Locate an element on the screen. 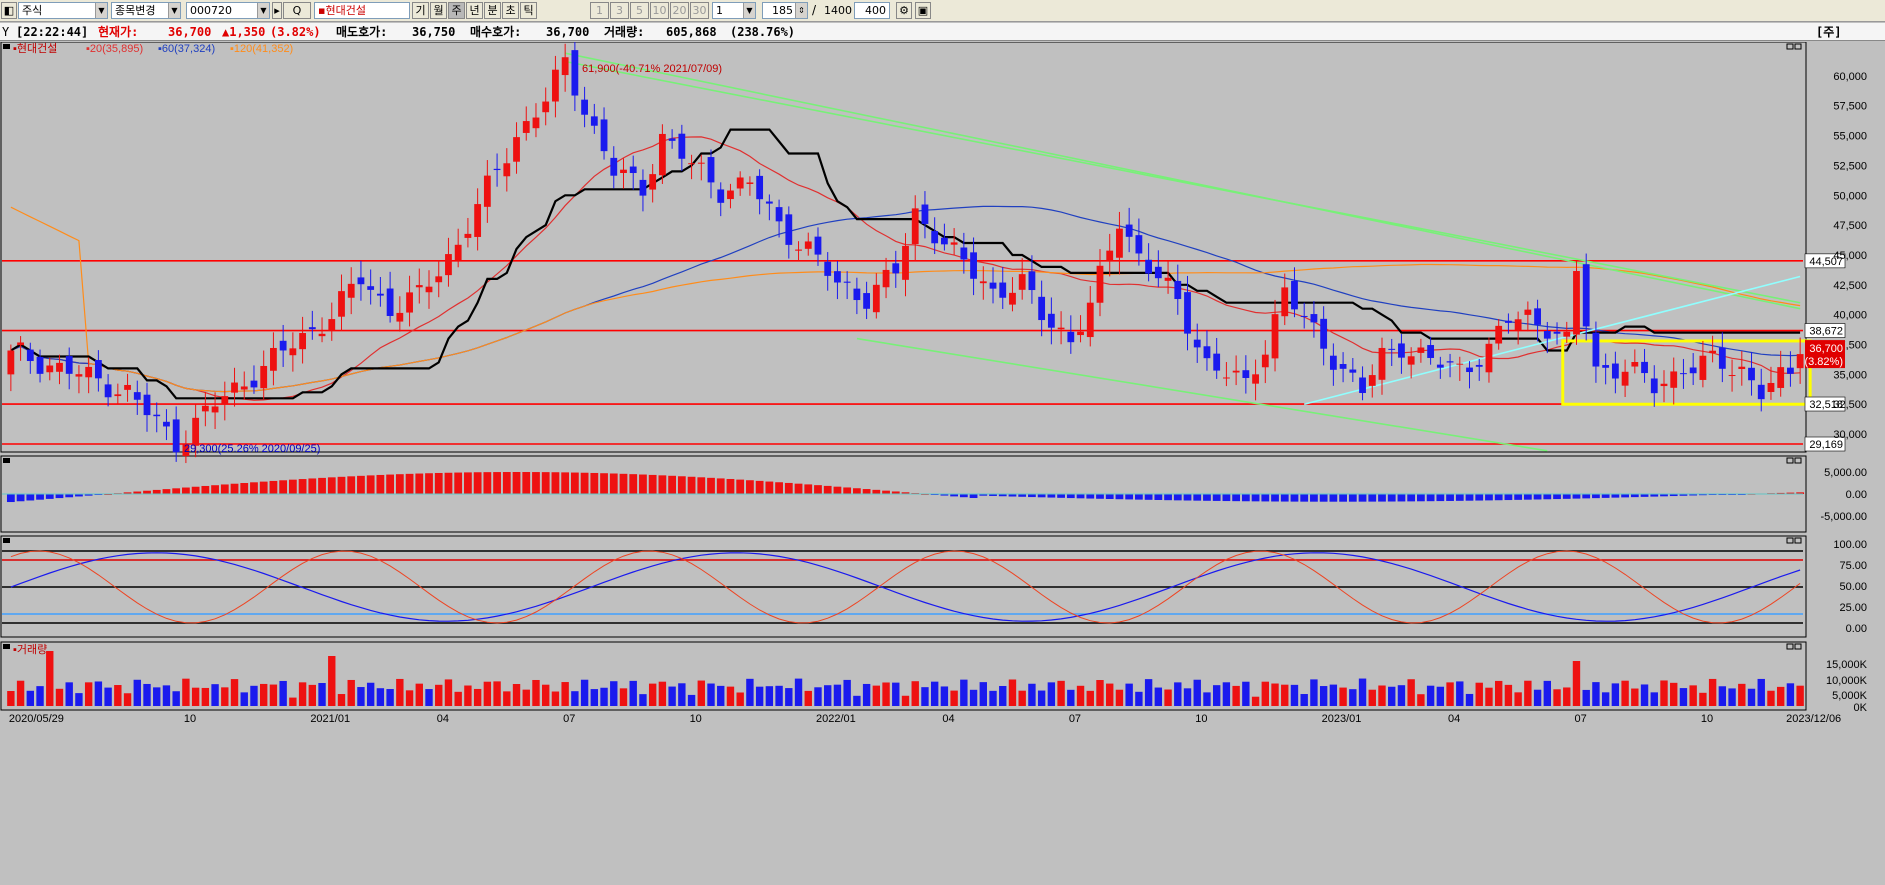 The image size is (1885, 885). period-tab: 초 is located at coordinates (510, 10).